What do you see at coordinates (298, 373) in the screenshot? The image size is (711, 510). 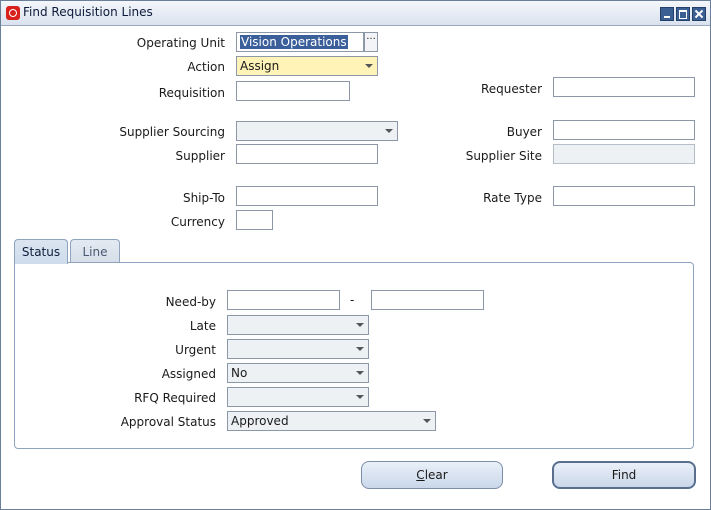 I see `assigned-dropdown: No` at bounding box center [298, 373].